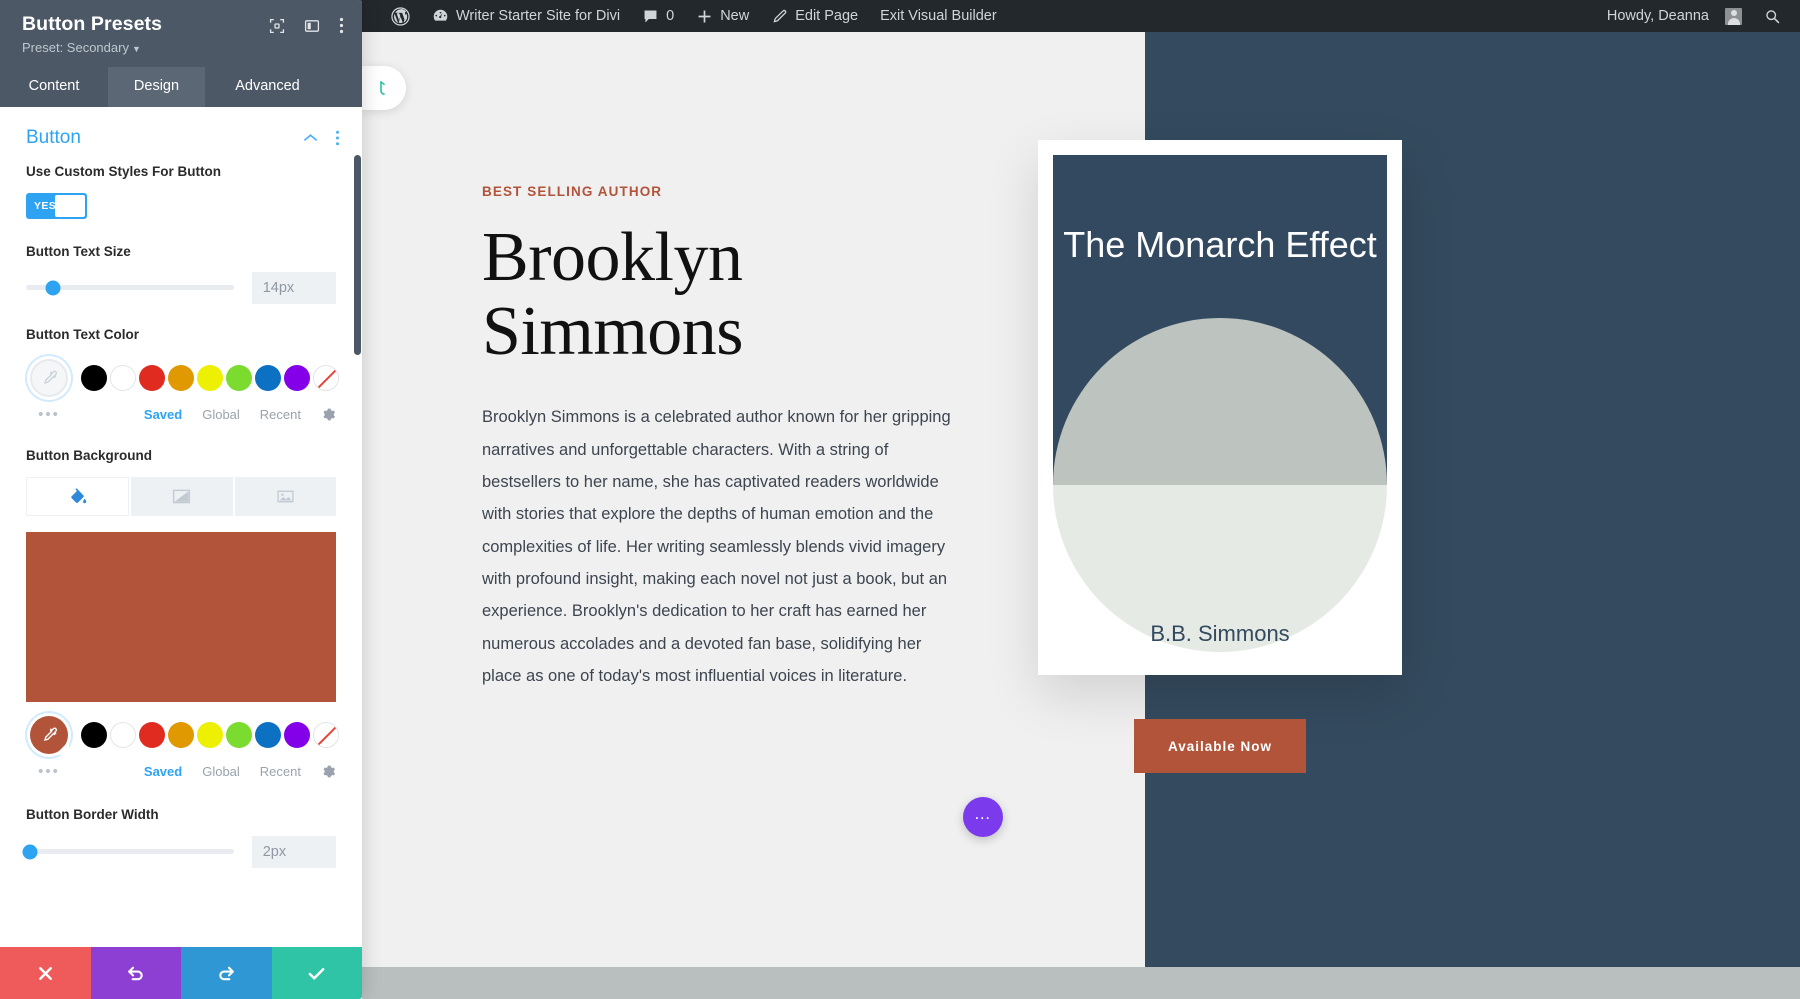  I want to click on image-icon, so click(285, 496).